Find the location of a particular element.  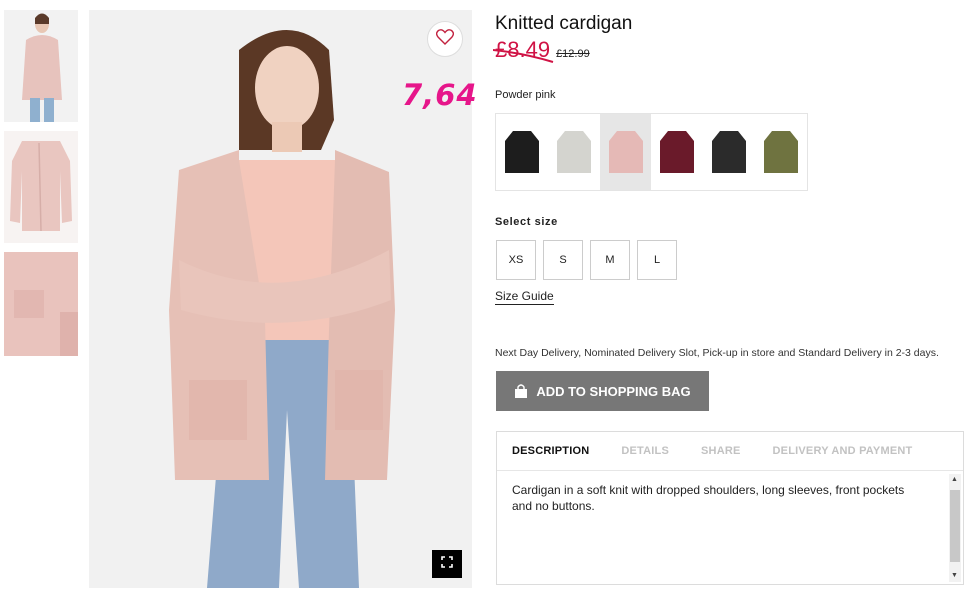

fullscreen-button is located at coordinates (447, 564).